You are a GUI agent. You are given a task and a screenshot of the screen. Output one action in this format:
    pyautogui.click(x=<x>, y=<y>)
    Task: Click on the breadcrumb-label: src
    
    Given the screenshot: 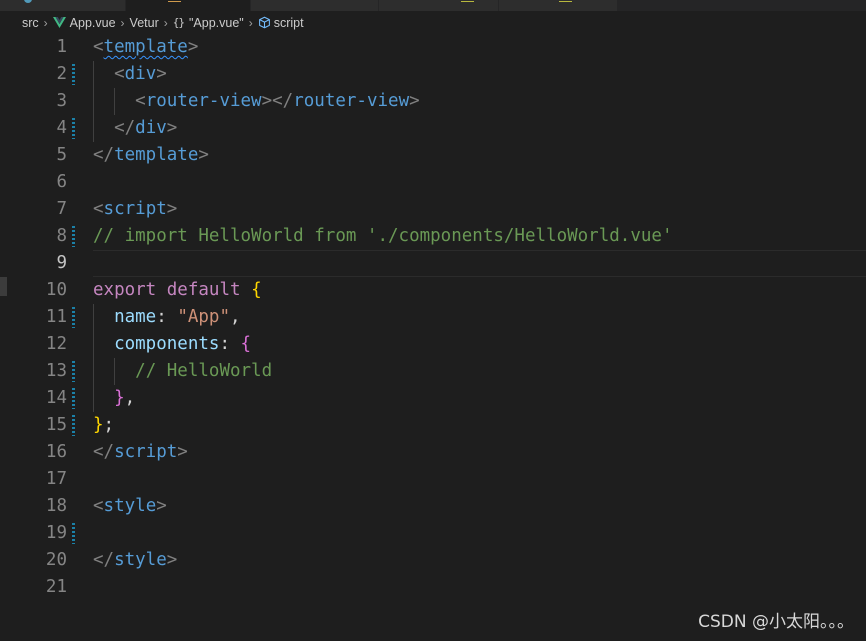 What is the action you would take?
    pyautogui.click(x=30, y=22)
    